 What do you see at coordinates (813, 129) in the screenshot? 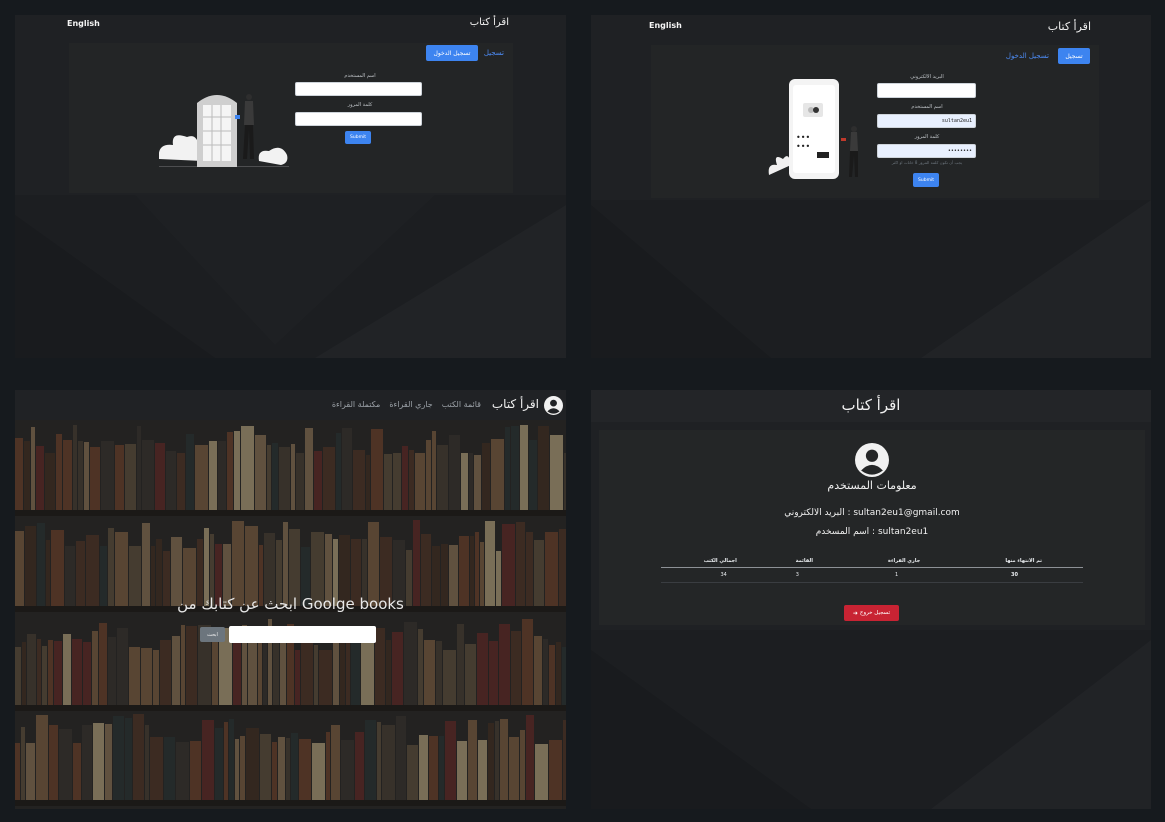
I see `phone-illustration: ••• •••` at bounding box center [813, 129].